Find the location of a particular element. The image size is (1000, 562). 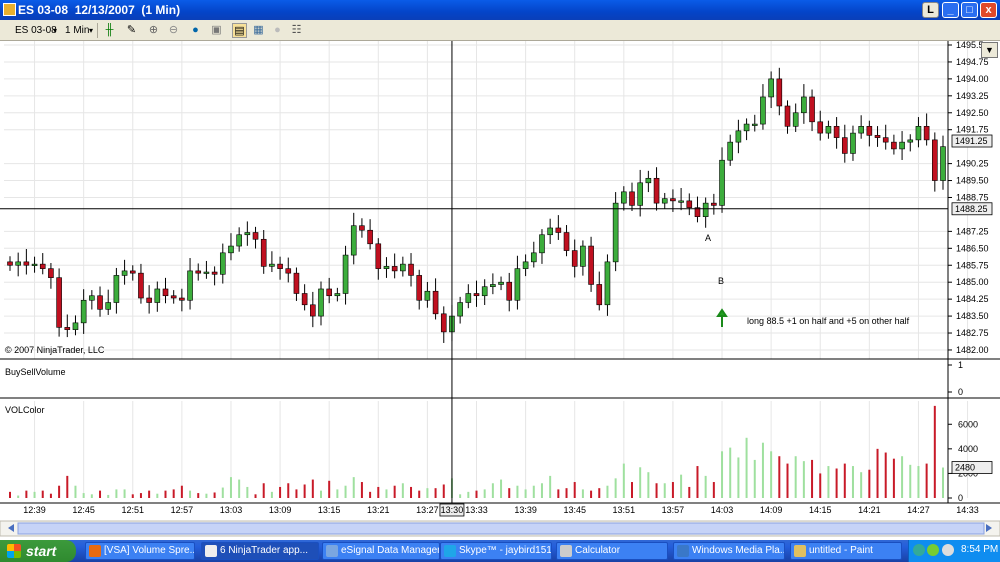

data-box-icon: ☷ is located at coordinates (296, 30).